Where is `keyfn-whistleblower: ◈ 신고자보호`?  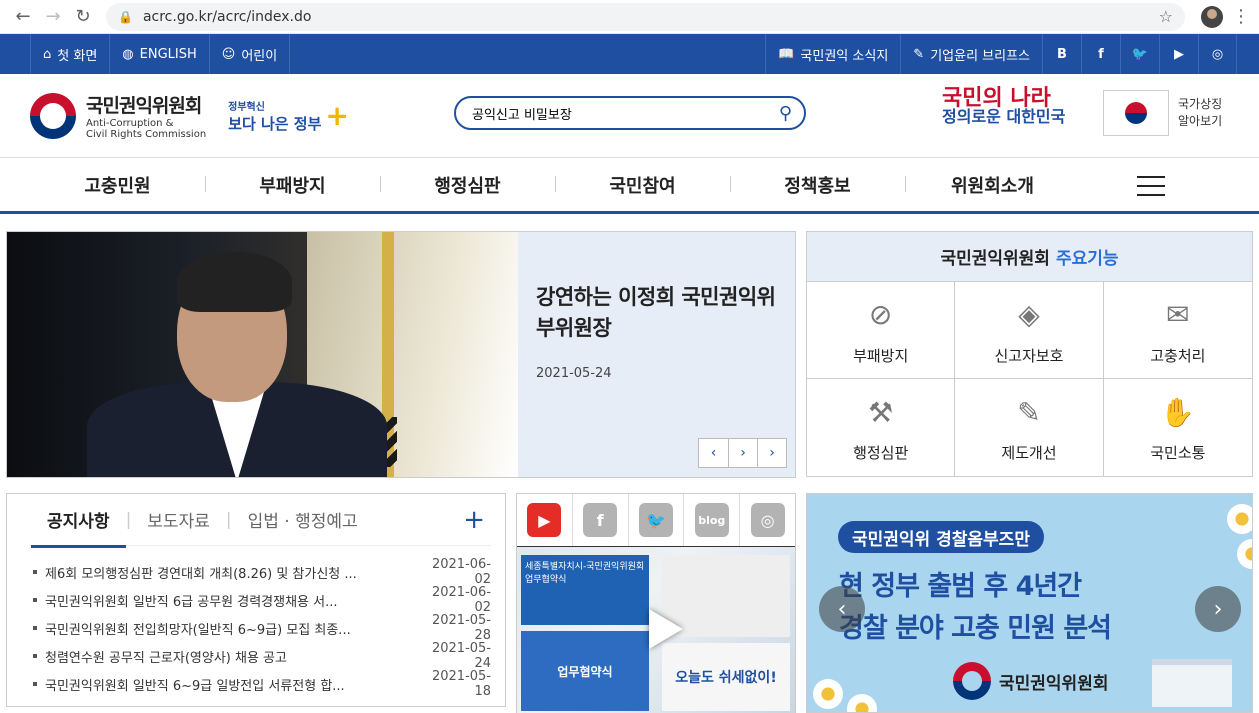
keyfn-whistleblower: ◈ 신고자보호 is located at coordinates (1029, 330).